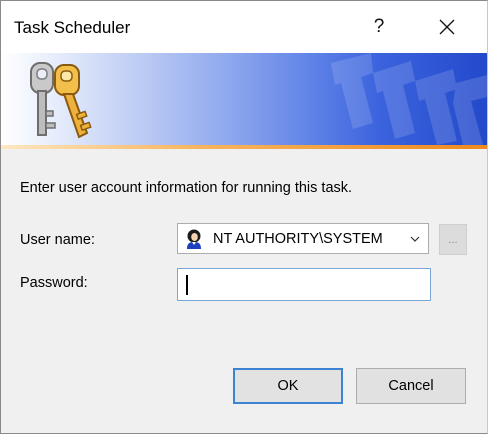 Image resolution: width=488 pixels, height=434 pixels. What do you see at coordinates (61, 100) in the screenshot?
I see `keys-icon` at bounding box center [61, 100].